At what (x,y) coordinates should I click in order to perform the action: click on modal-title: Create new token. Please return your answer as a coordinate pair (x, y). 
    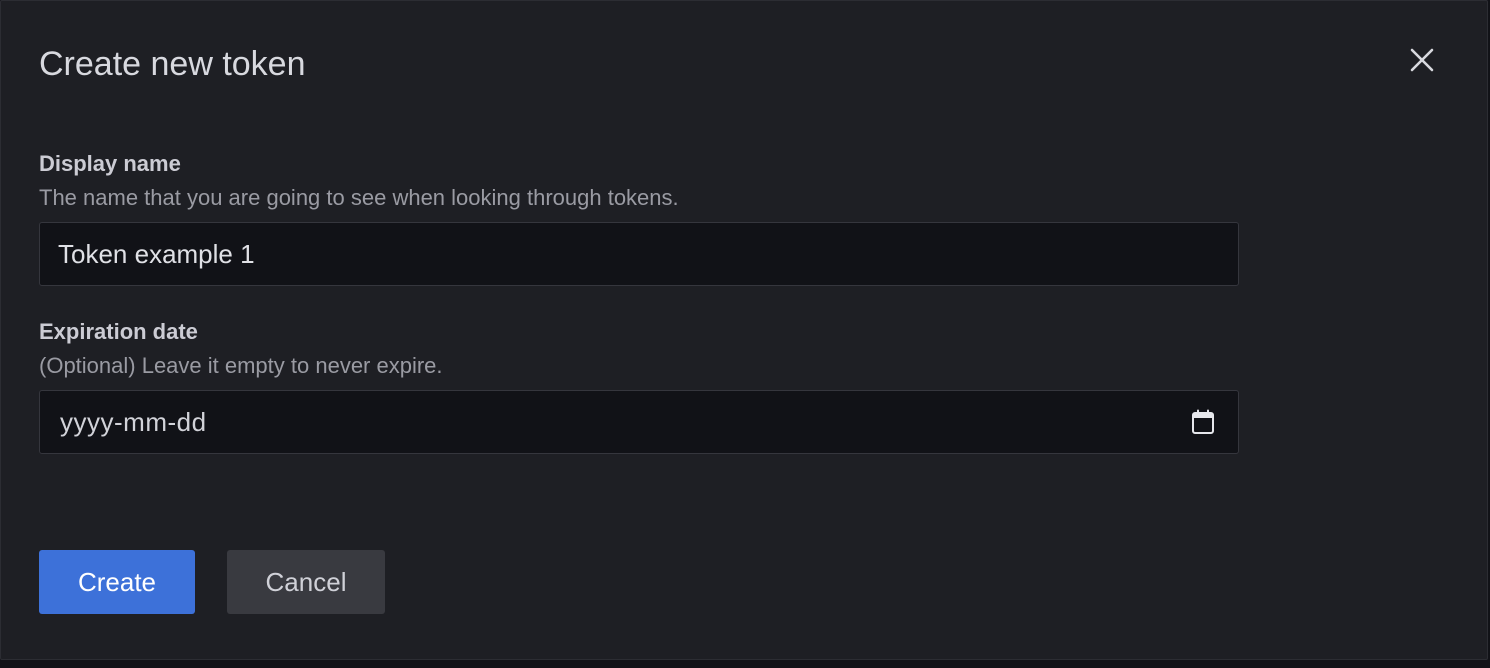
    Looking at the image, I should click on (172, 64).